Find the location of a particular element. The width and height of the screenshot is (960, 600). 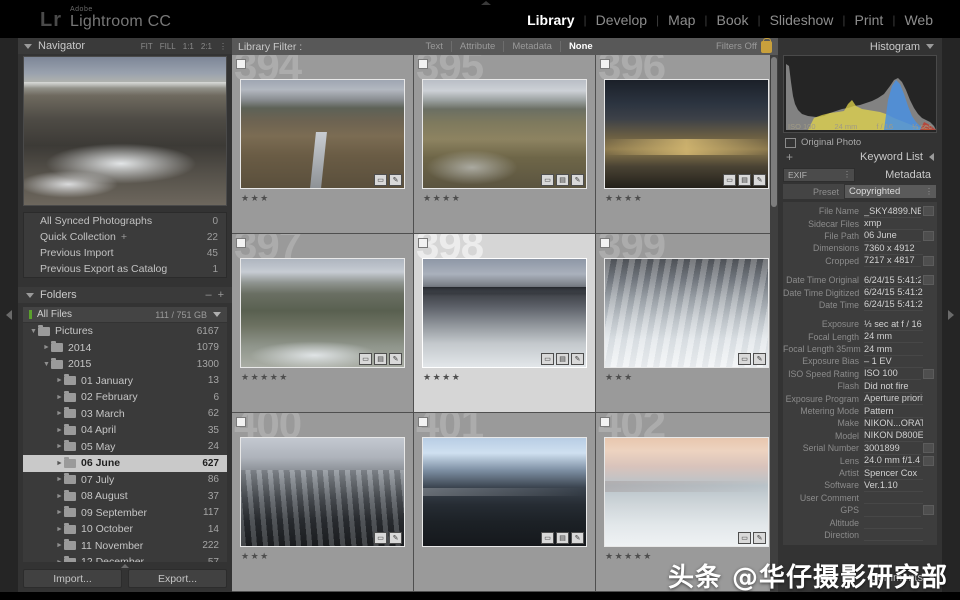

module-book: Book is located at coordinates (733, 20).